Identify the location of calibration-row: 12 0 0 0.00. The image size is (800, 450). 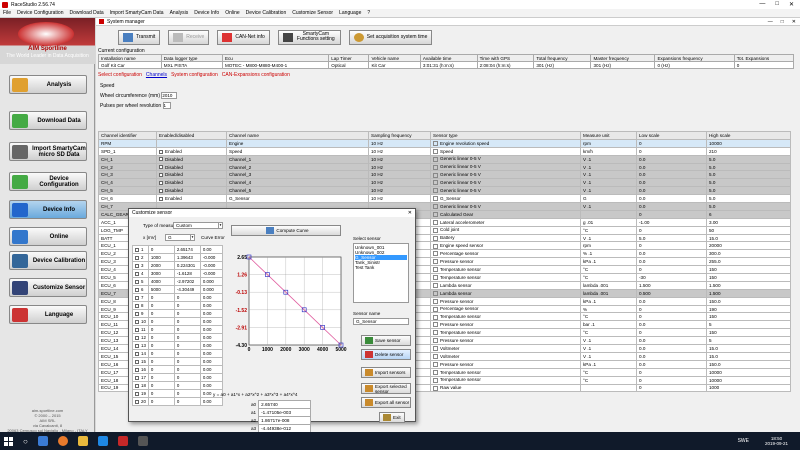
(177, 337).